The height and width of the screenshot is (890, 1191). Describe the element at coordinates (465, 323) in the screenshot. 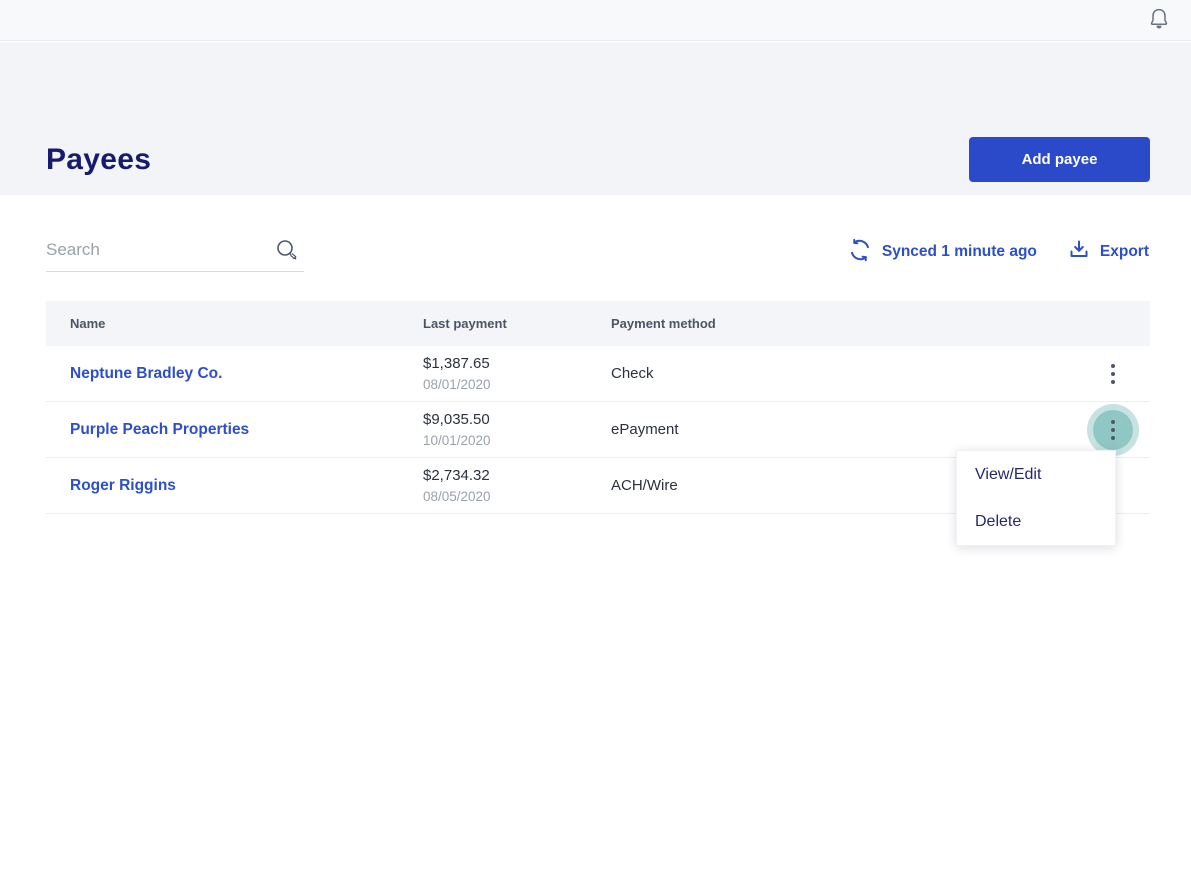

I see `column-header-last-payment: Last payment` at that location.